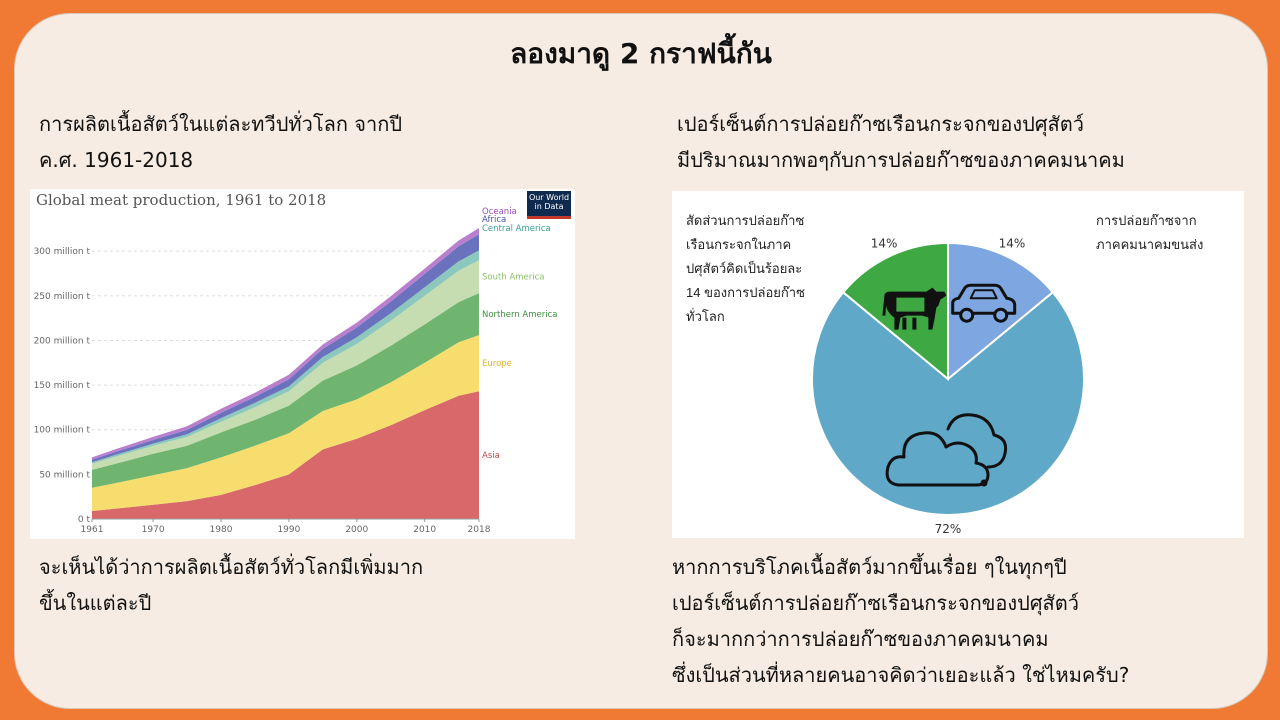  What do you see at coordinates (153, 530) in the screenshot?
I see `x-tick-label: 1970` at bounding box center [153, 530].